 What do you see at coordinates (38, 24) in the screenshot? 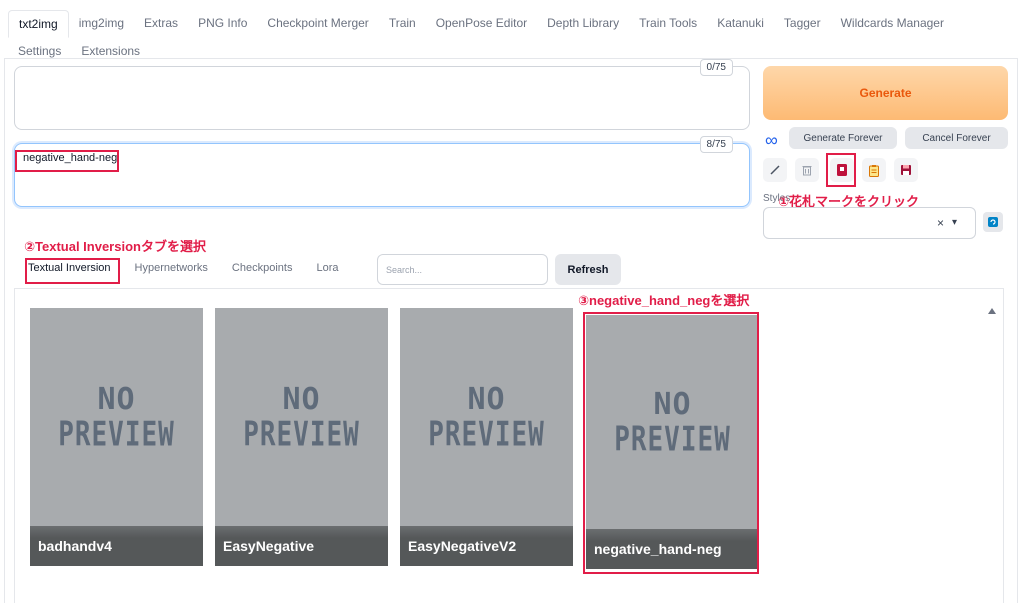
I see `tab-txt2img: txt2img` at bounding box center [38, 24].